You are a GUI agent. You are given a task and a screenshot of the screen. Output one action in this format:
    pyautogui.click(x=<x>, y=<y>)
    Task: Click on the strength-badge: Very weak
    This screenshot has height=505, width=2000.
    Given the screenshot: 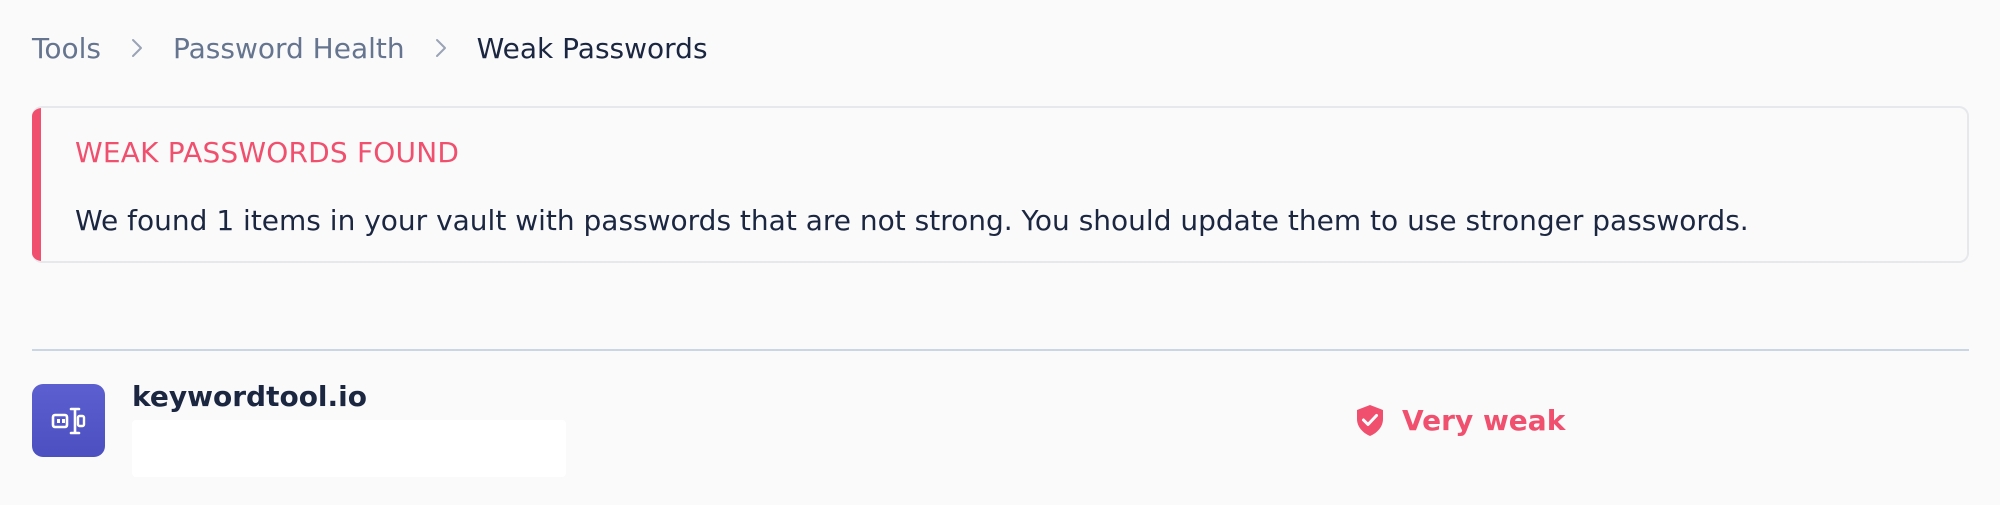 What is the action you would take?
    pyautogui.click(x=1458, y=420)
    